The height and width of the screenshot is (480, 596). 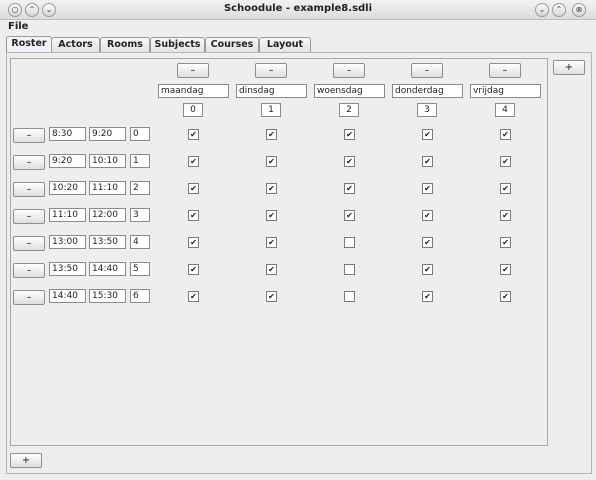 What do you see at coordinates (140, 134) in the screenshot?
I see `slot-index-field: 0` at bounding box center [140, 134].